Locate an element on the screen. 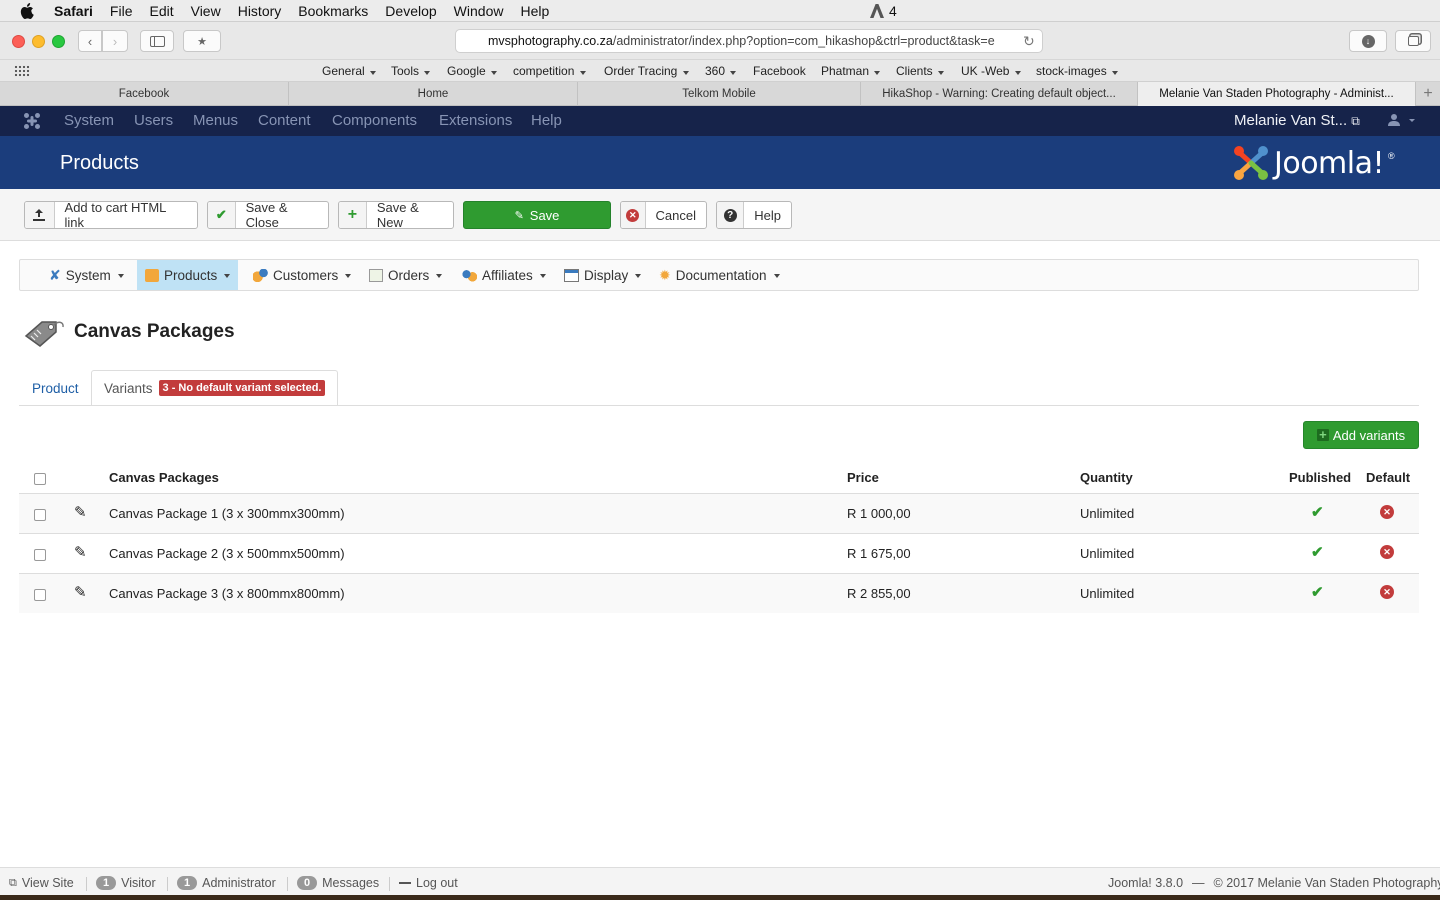 This screenshot has width=1440, height=900. fav-uk-web: UK -Web is located at coordinates (991, 71).